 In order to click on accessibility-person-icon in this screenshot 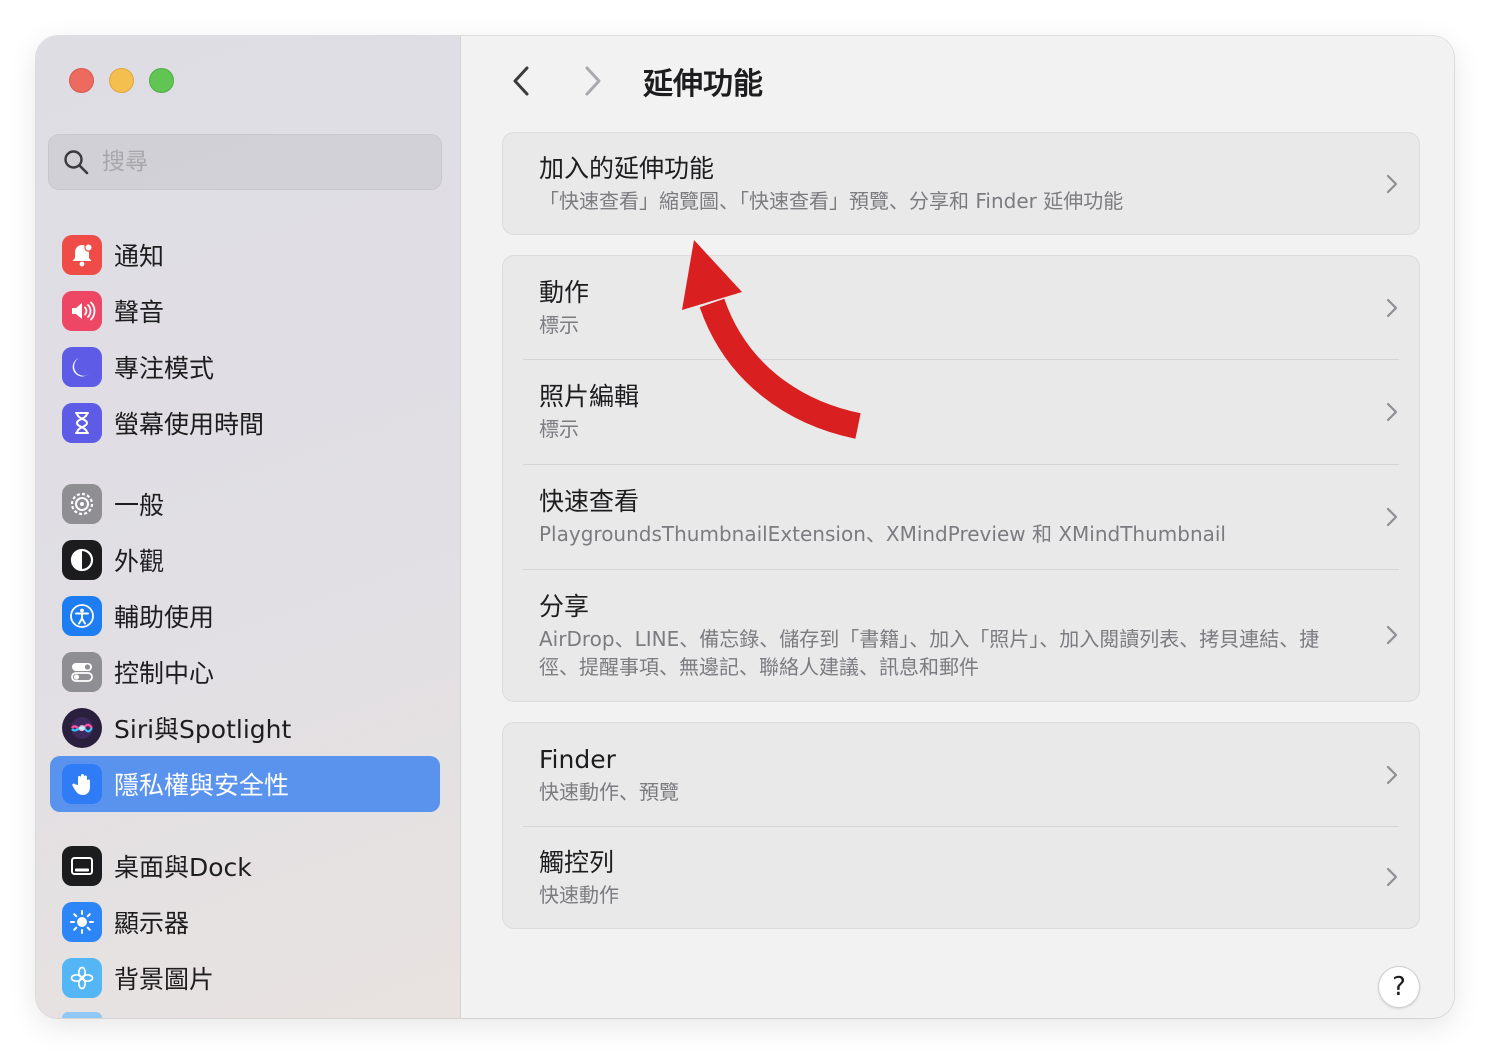, I will do `click(82, 616)`.